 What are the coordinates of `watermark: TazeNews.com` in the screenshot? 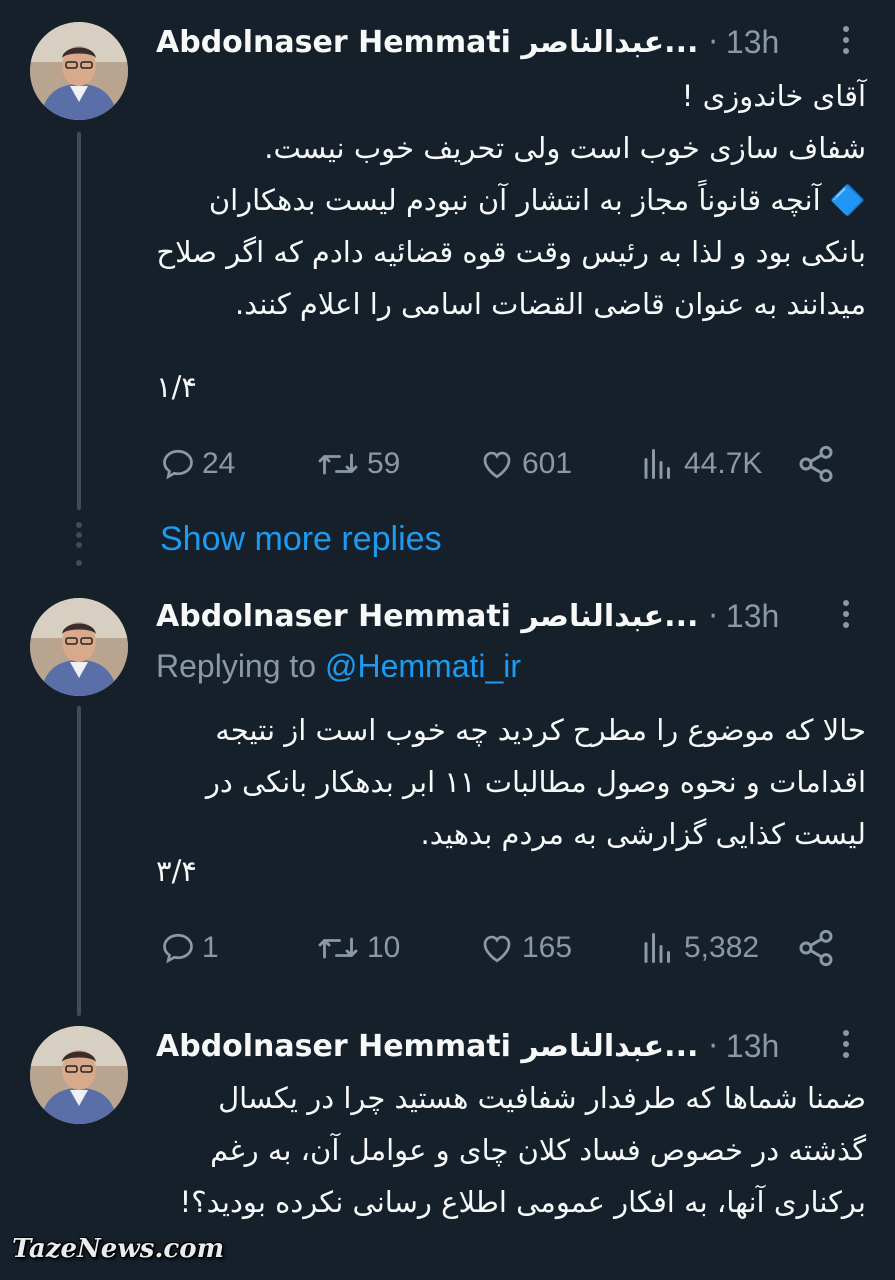 It's located at (118, 1249).